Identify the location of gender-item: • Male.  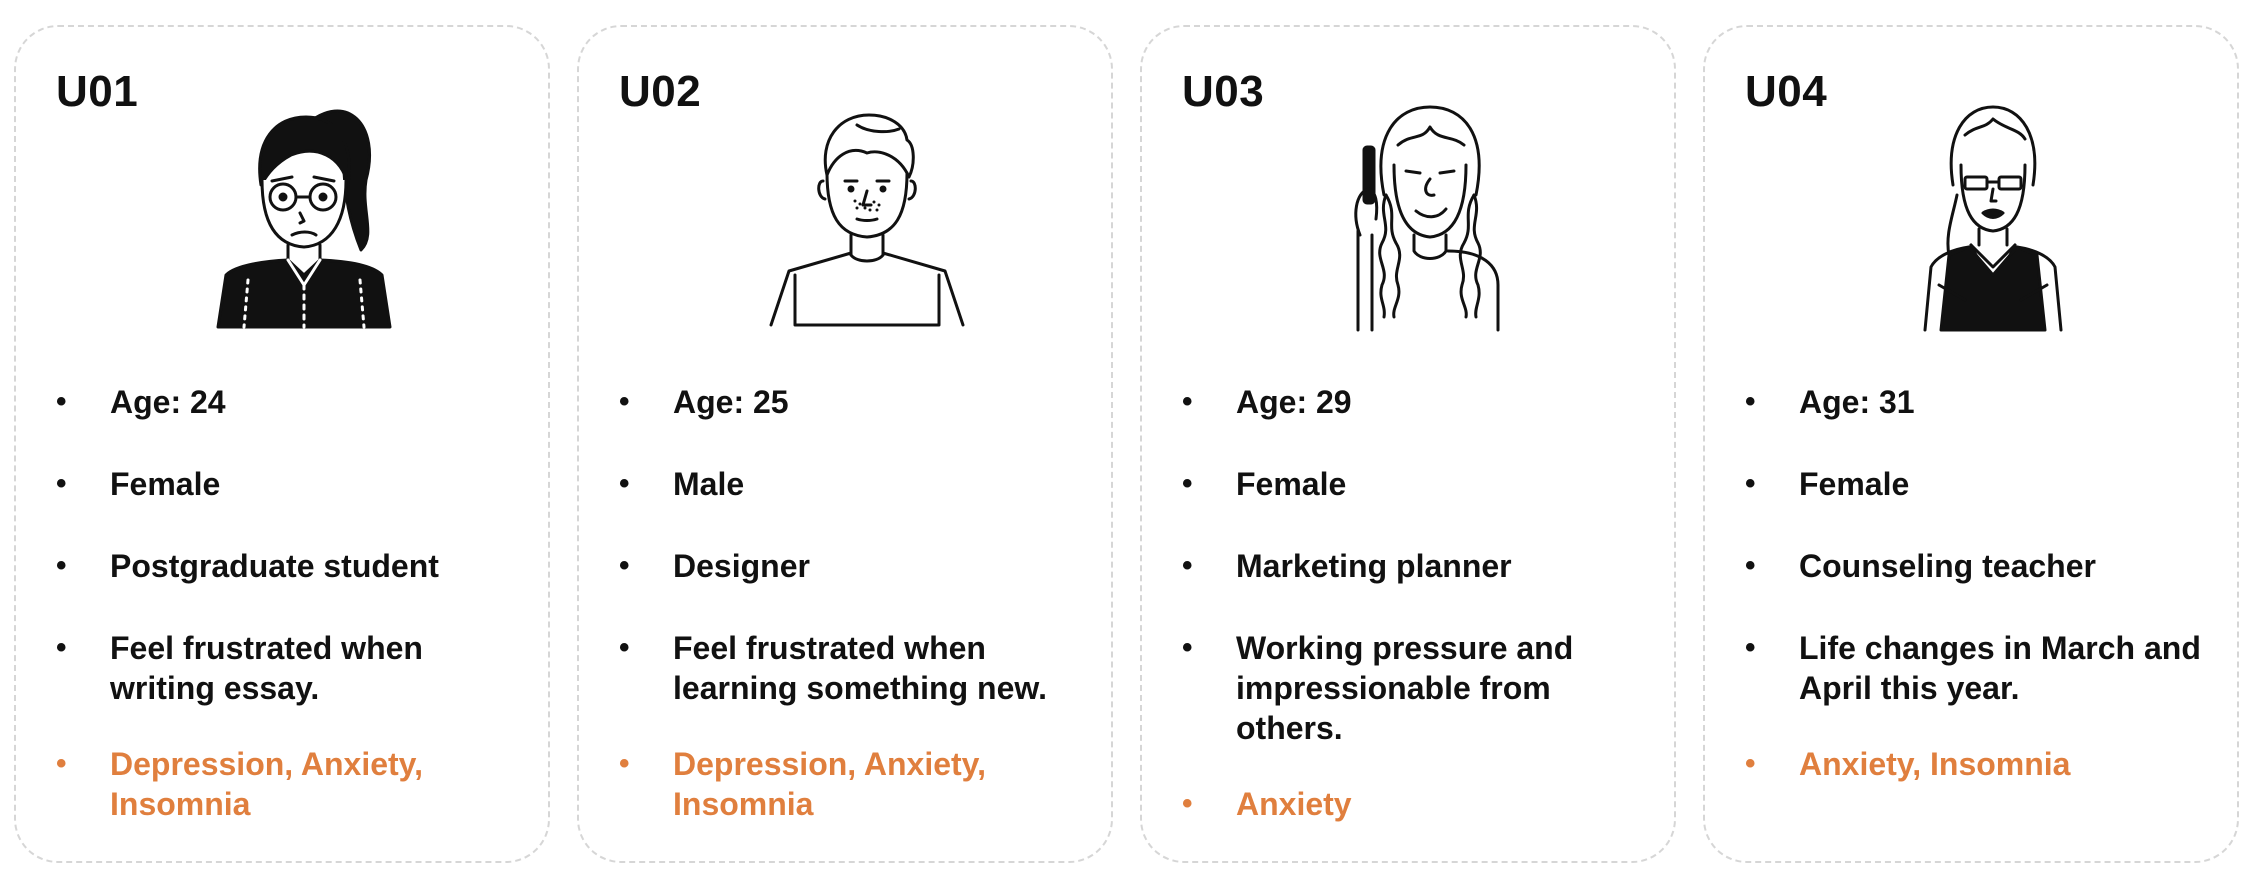
(682, 484).